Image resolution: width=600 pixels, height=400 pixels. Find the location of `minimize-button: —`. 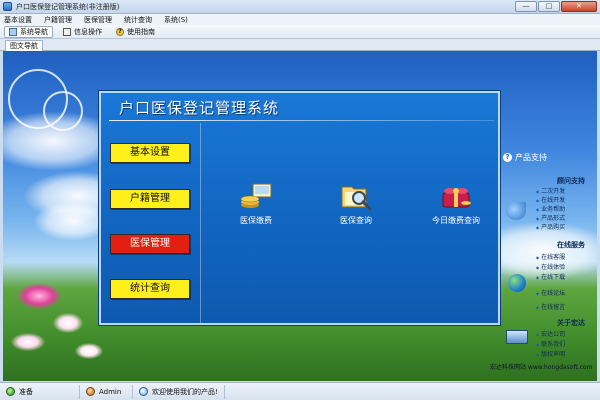

minimize-button: — is located at coordinates (526, 6).